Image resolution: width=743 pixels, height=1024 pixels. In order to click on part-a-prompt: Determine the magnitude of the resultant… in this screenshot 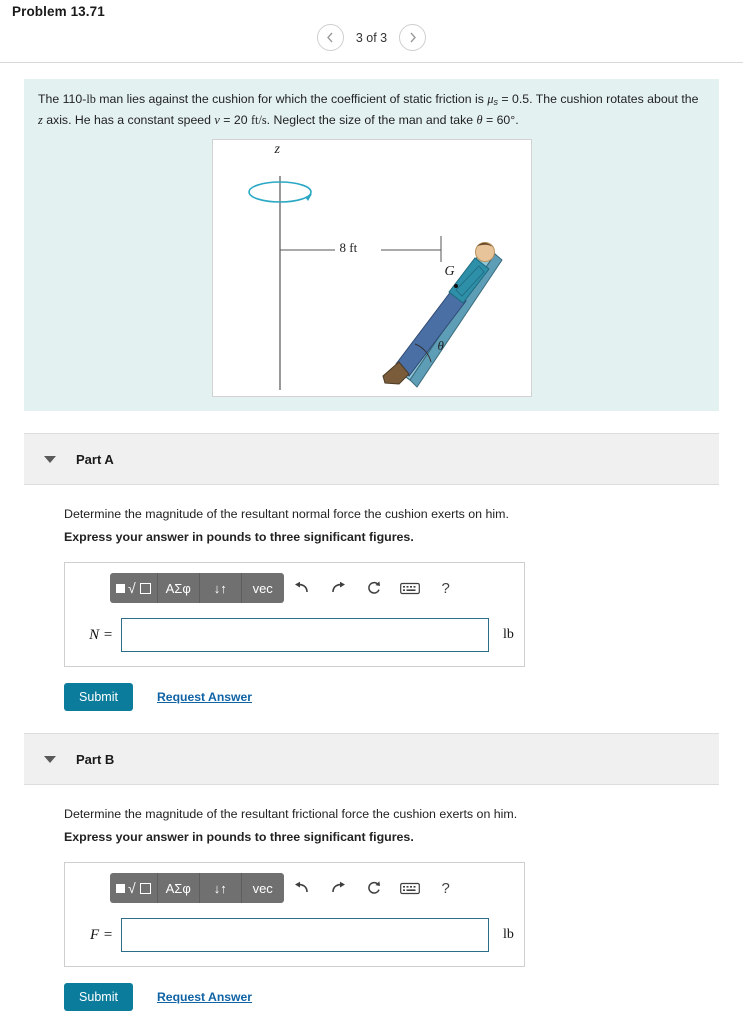, I will do `click(286, 514)`.